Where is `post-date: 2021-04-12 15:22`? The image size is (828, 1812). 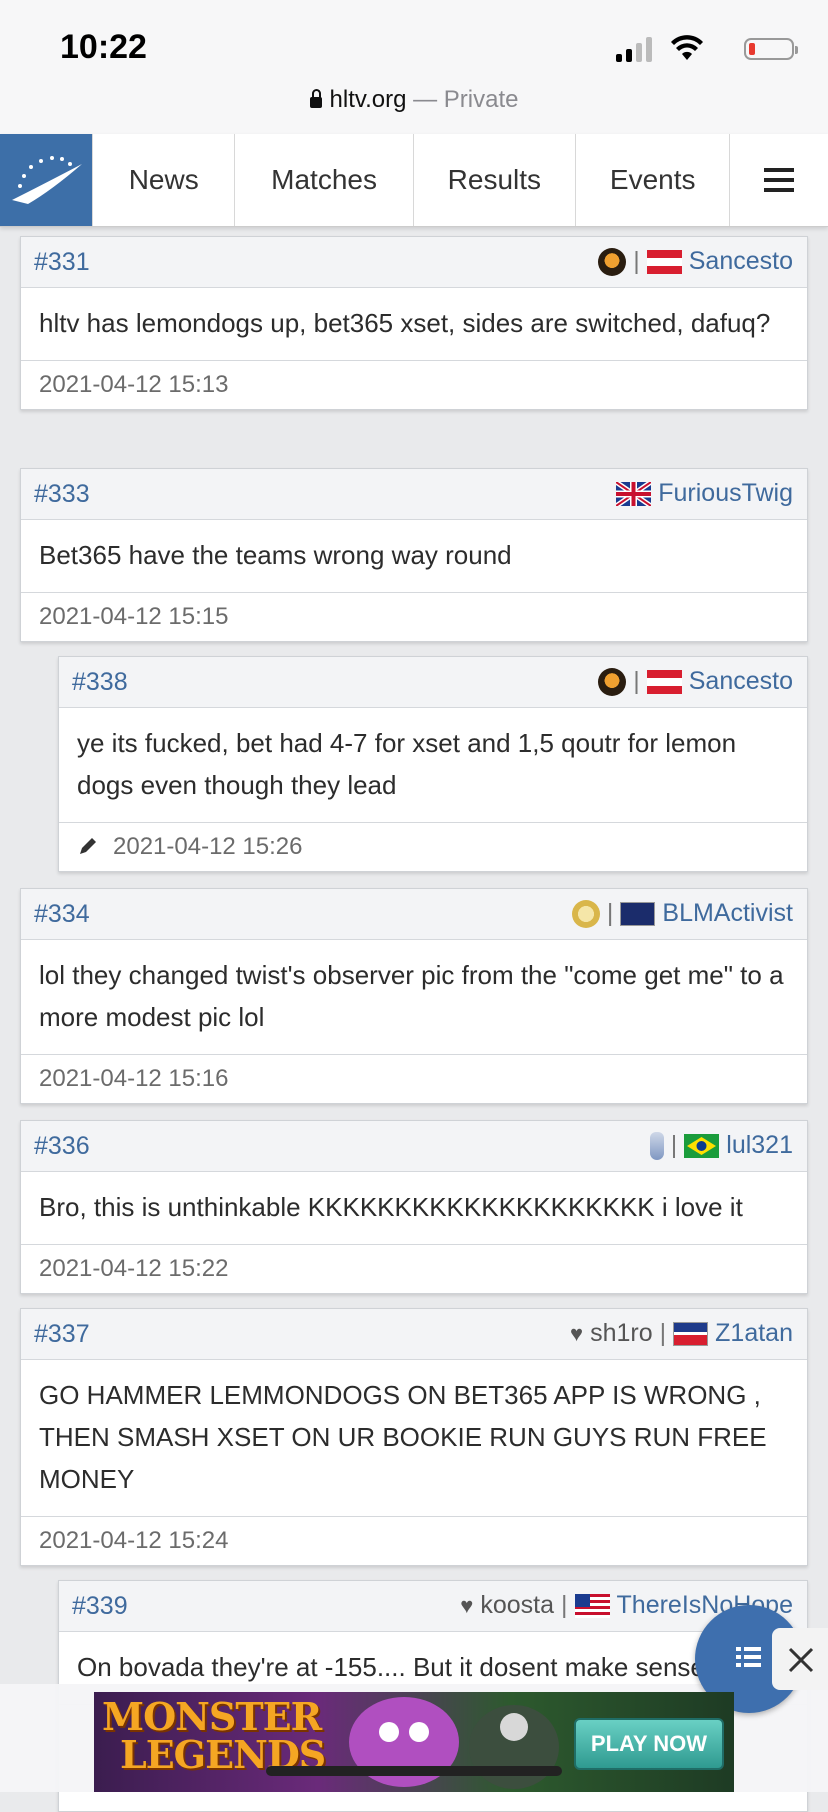
post-date: 2021-04-12 15:22 is located at coordinates (134, 1268).